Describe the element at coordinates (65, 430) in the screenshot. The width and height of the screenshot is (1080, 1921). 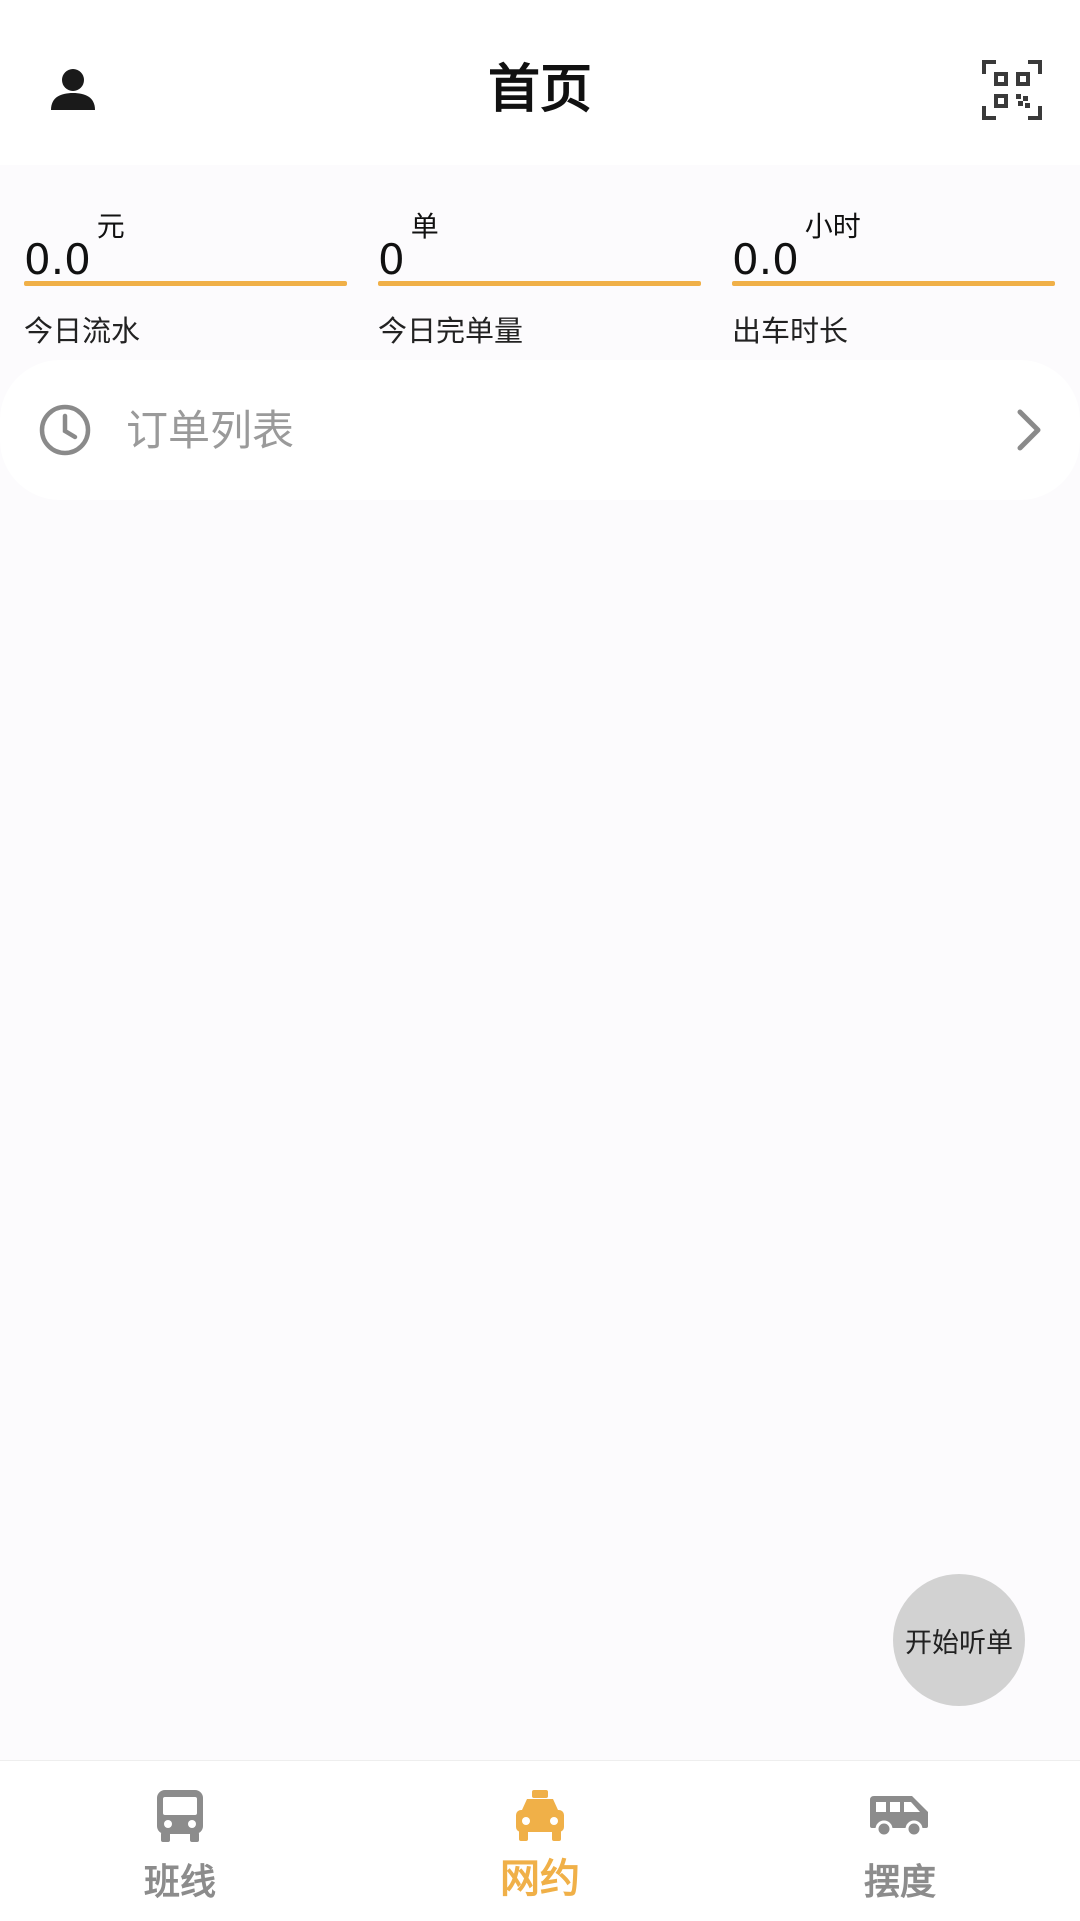
I see `clock-icon` at that location.